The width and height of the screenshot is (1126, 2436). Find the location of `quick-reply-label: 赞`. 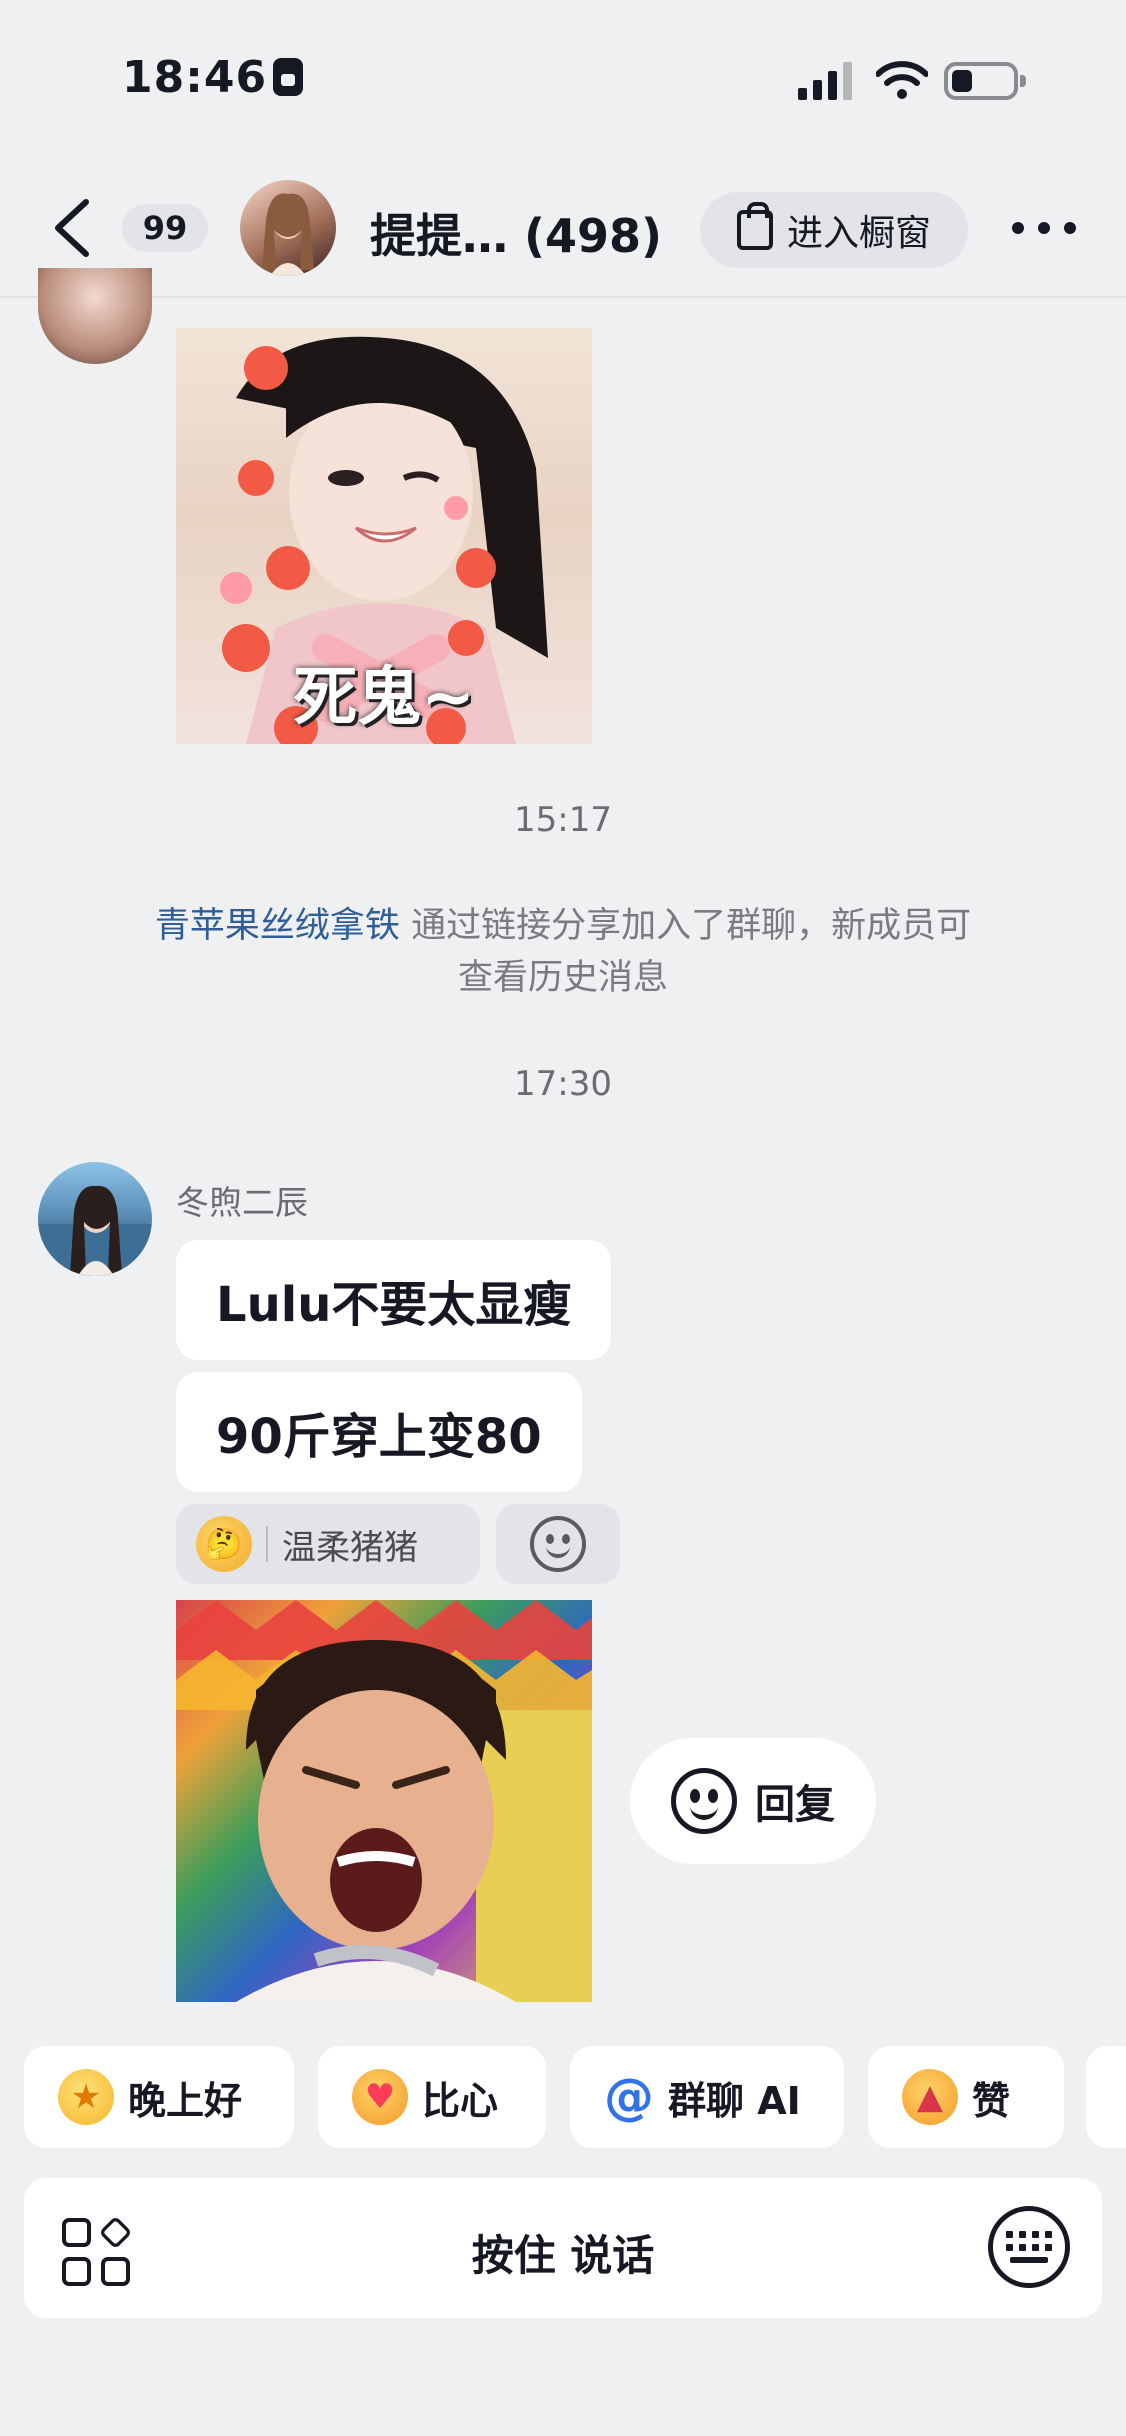

quick-reply-label: 赞 is located at coordinates (991, 2100).